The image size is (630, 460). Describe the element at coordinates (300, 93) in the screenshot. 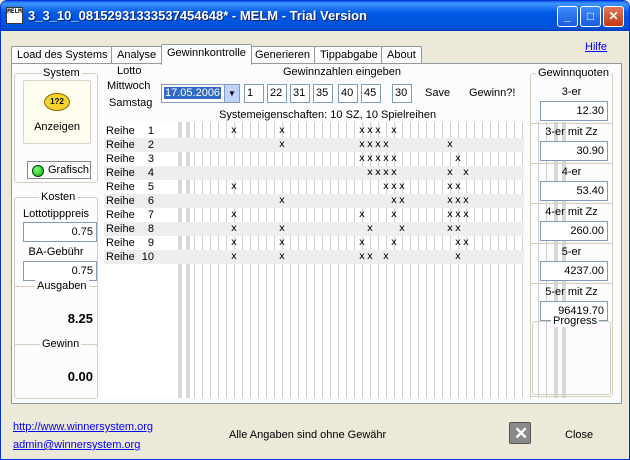

I see `gewinnzahl-3: 31` at that location.